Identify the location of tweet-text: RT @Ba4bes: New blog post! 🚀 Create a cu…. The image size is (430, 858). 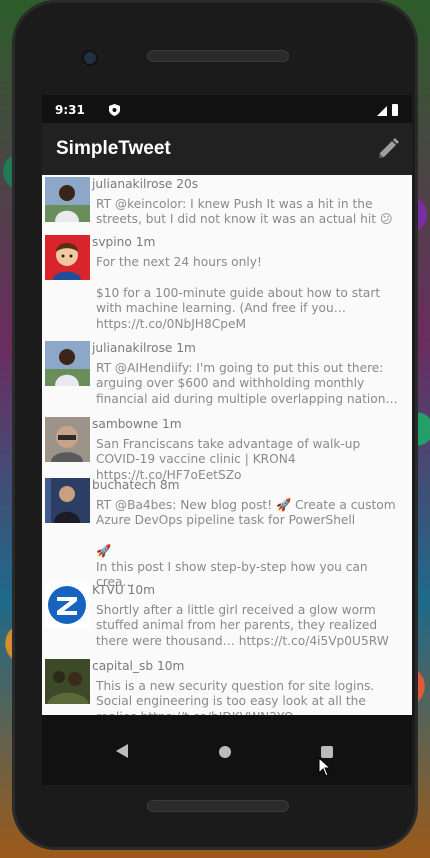
(246, 543).